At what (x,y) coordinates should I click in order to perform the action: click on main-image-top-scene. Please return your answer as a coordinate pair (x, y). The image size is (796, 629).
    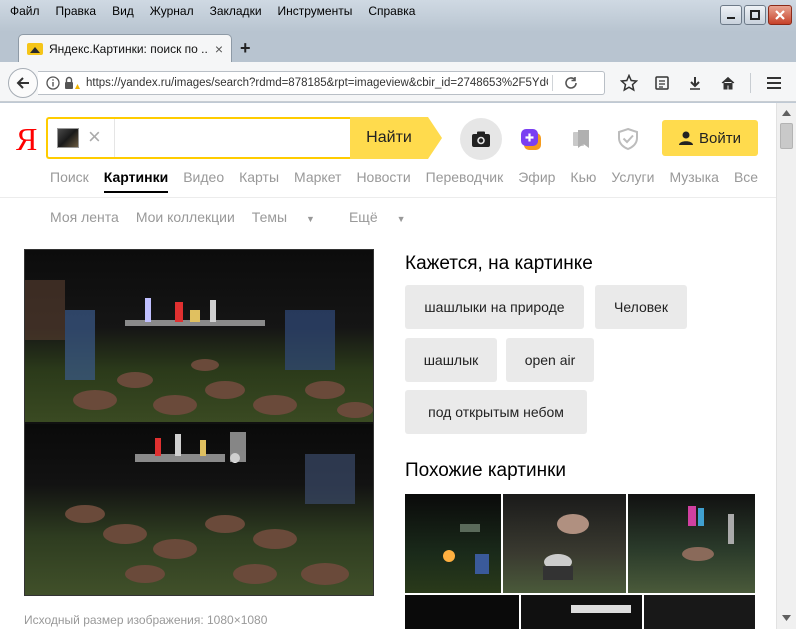
    Looking at the image, I should click on (199, 349).